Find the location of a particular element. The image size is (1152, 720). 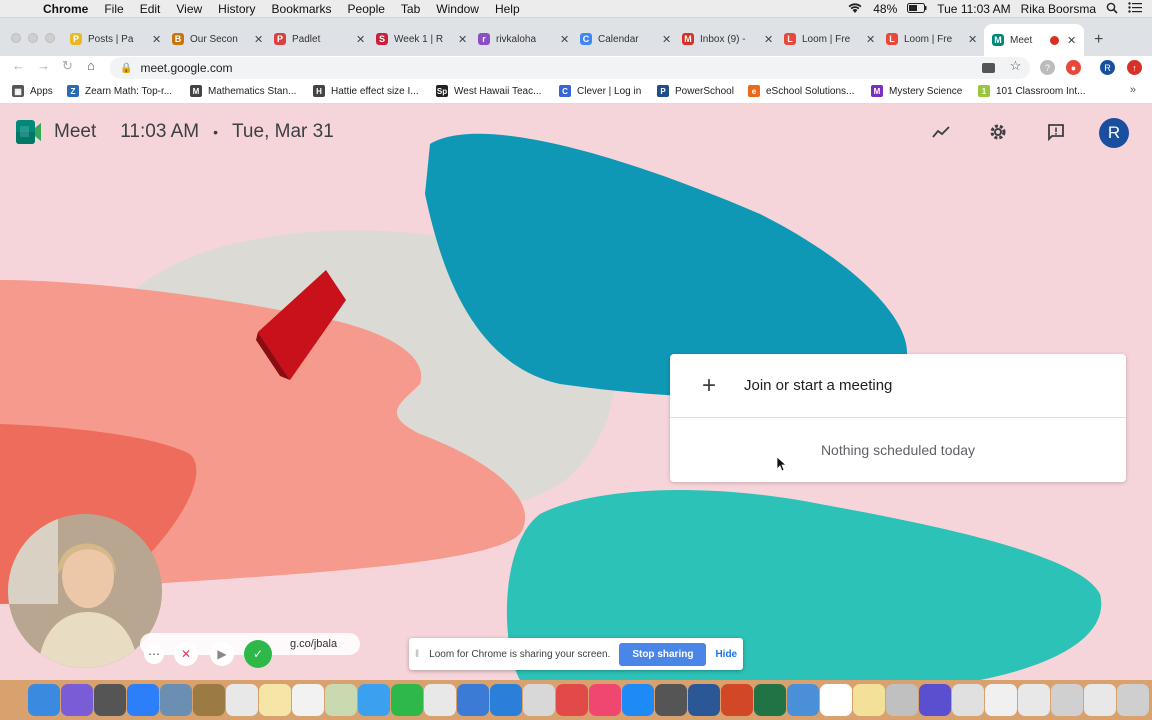

wifi-icon is located at coordinates (855, 9).